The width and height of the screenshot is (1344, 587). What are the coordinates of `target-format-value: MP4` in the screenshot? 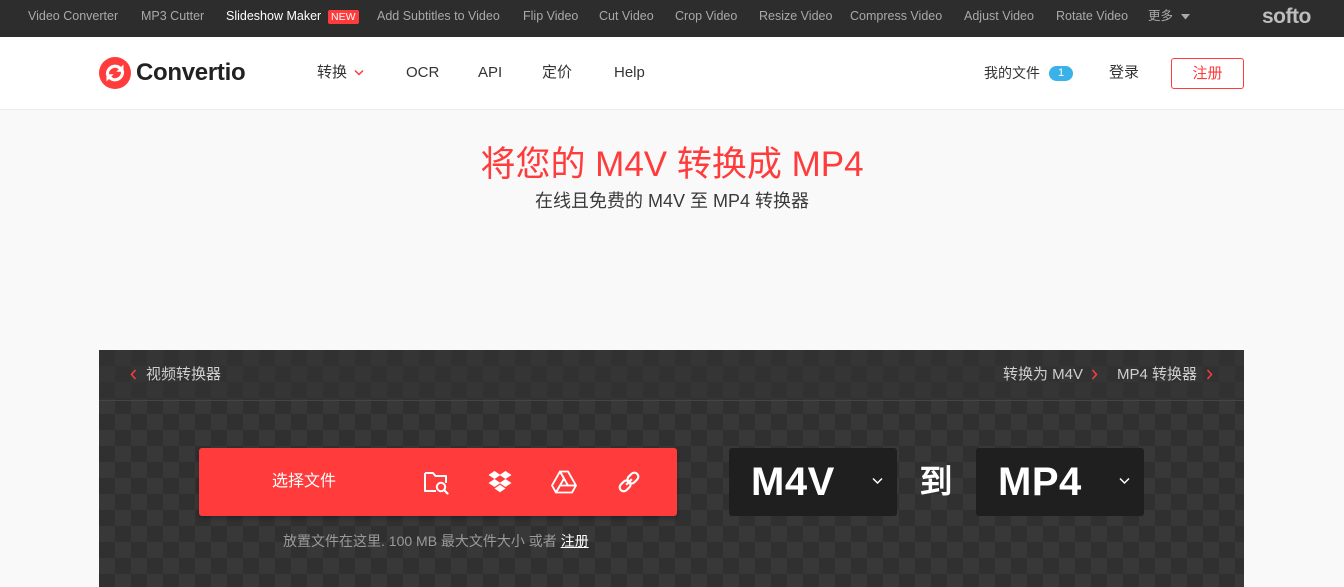 It's located at (1040, 482).